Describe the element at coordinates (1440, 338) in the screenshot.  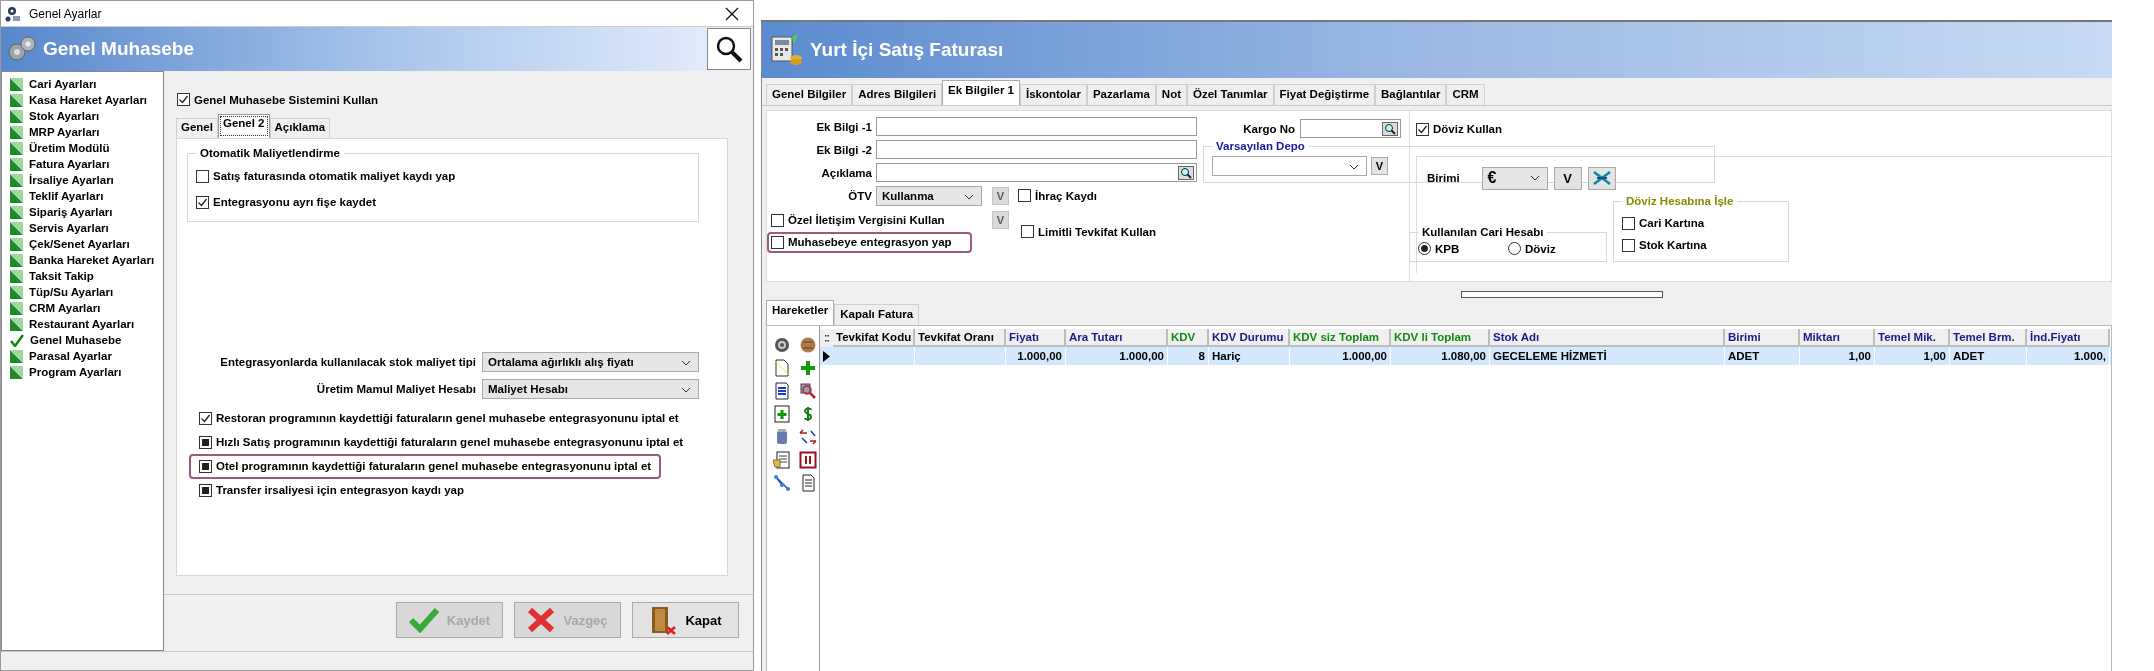
I see `column-header: KDV li Toplam` at that location.